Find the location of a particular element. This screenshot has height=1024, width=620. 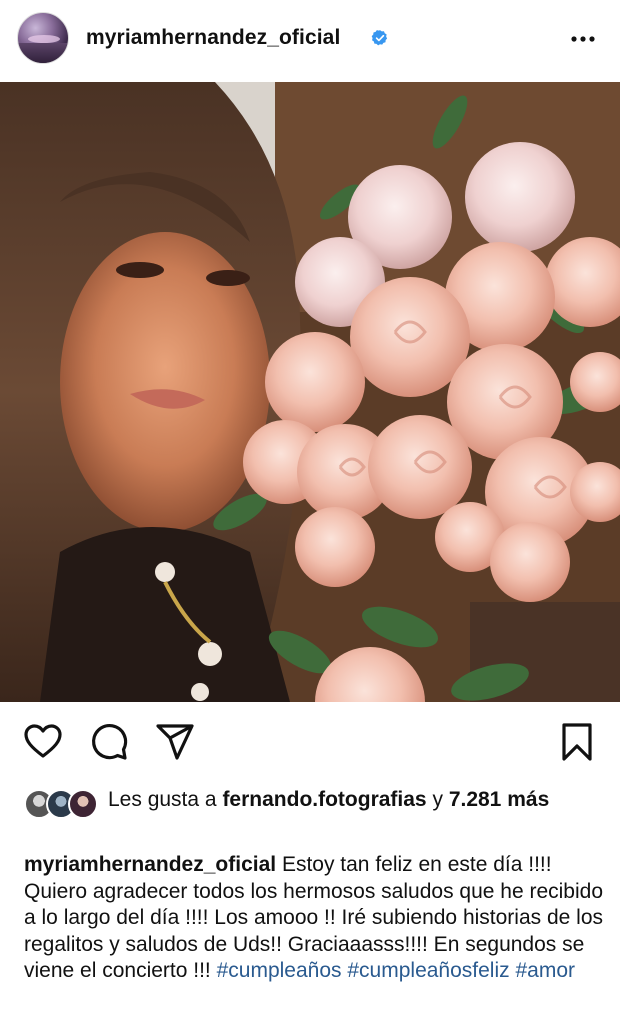

comment-icon is located at coordinates (110, 742).